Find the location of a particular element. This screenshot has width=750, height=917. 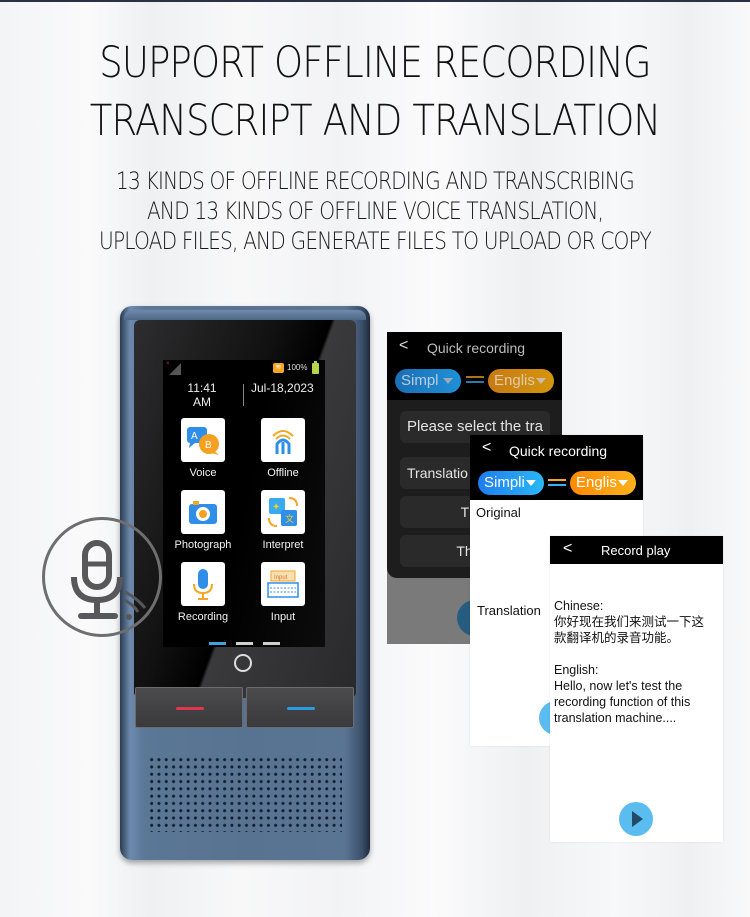

app-offline: Offline is located at coordinates (283, 448).